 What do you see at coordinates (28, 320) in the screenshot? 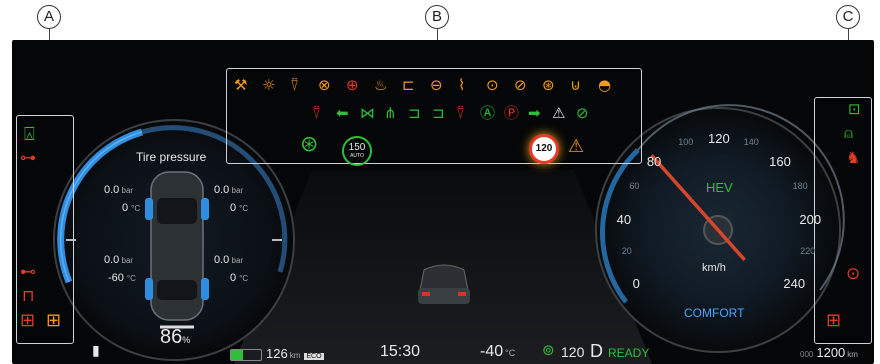
I see `battery-red-icon: ⊞` at bounding box center [28, 320].